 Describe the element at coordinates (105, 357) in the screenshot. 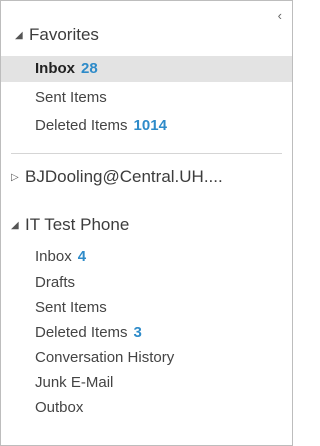

I see `folder-label: Conversation History` at that location.